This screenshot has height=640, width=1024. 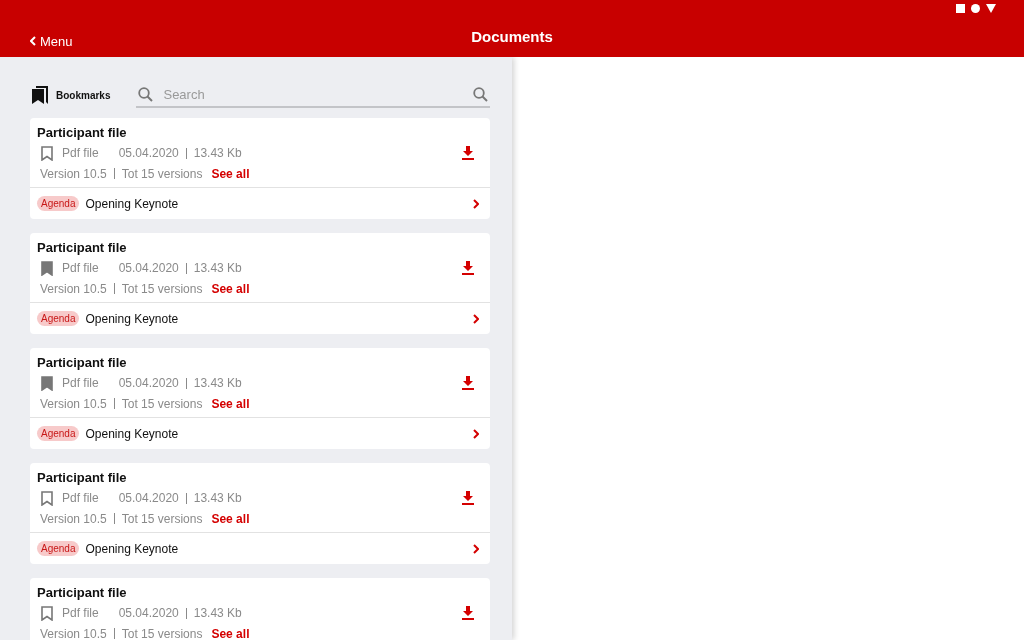 I want to click on bookmarks-button: Bookmarks, so click(x=71, y=95).